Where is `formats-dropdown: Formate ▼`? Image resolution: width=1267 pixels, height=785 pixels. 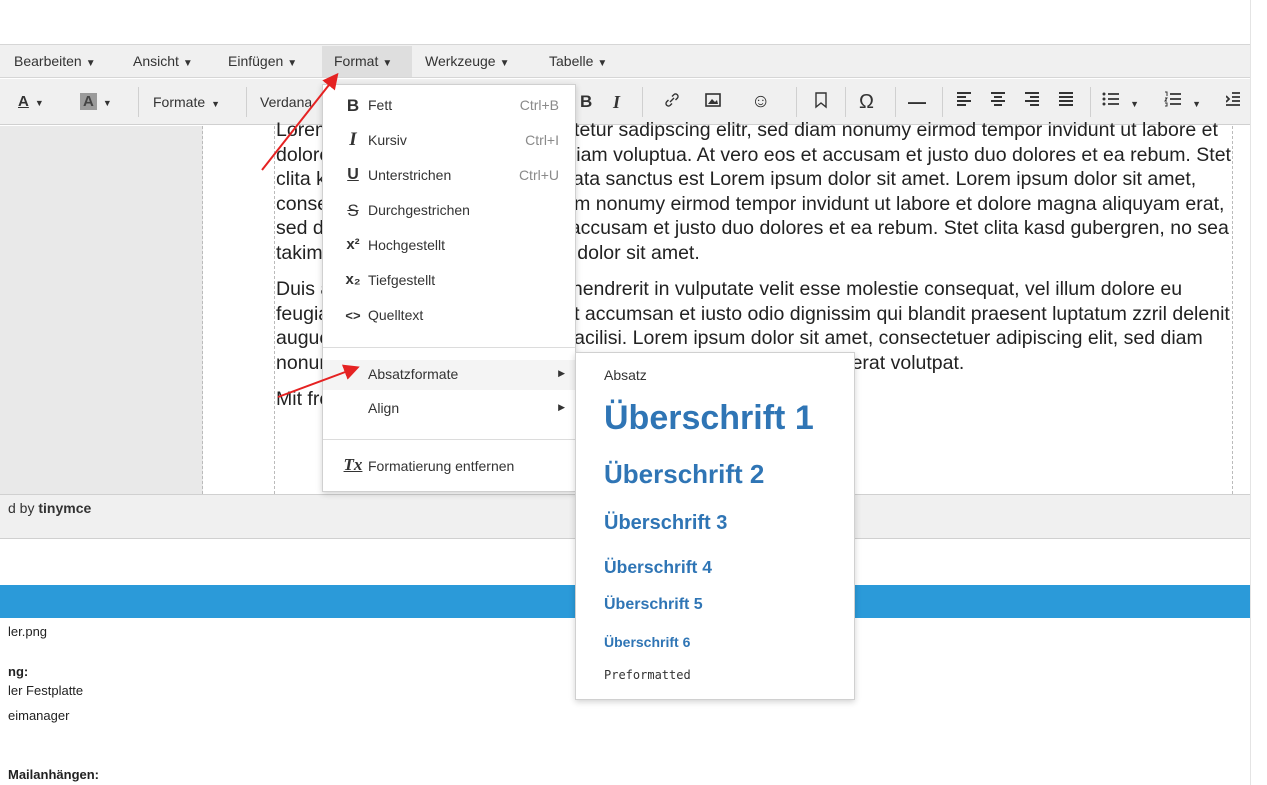 formats-dropdown: Formate ▼ is located at coordinates (186, 102).